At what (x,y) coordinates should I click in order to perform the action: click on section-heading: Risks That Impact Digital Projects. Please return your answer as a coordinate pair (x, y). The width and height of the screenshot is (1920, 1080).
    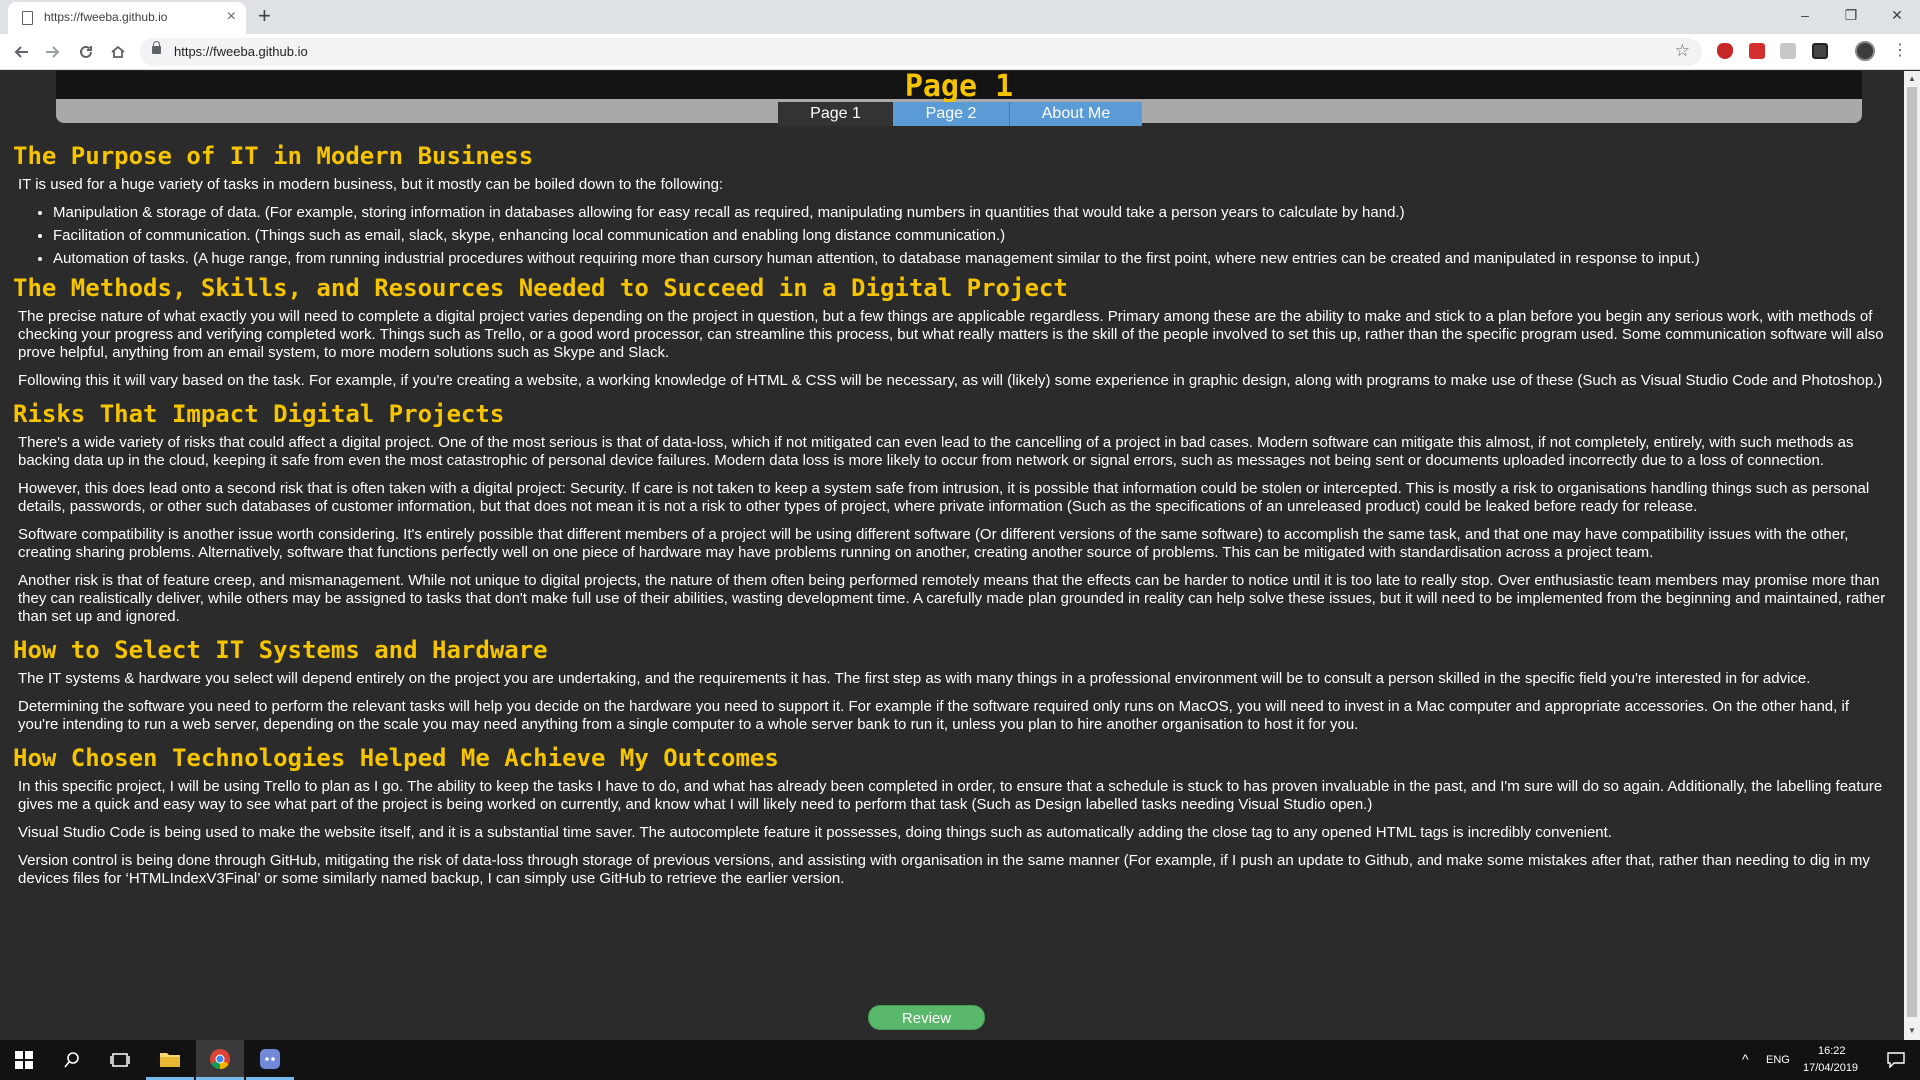
    Looking at the image, I should click on (259, 414).